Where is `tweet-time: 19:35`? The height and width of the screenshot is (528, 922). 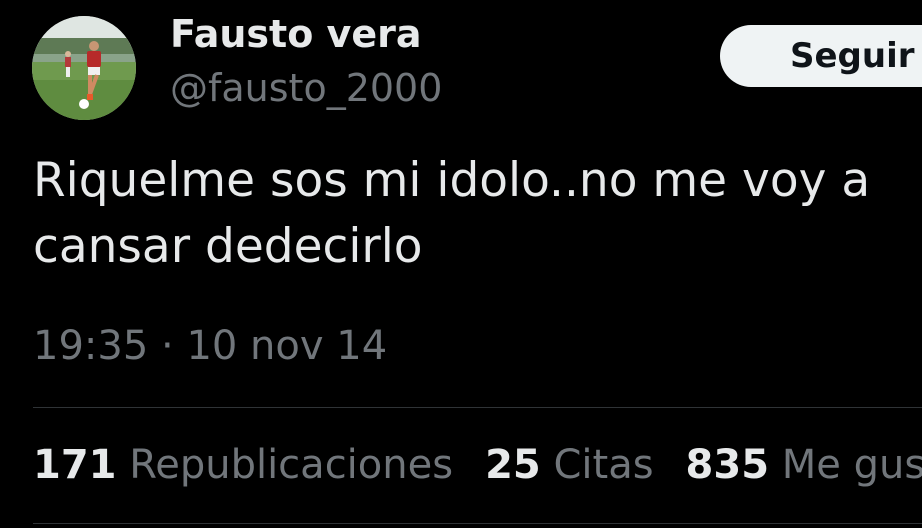 tweet-time: 19:35 is located at coordinates (90, 346).